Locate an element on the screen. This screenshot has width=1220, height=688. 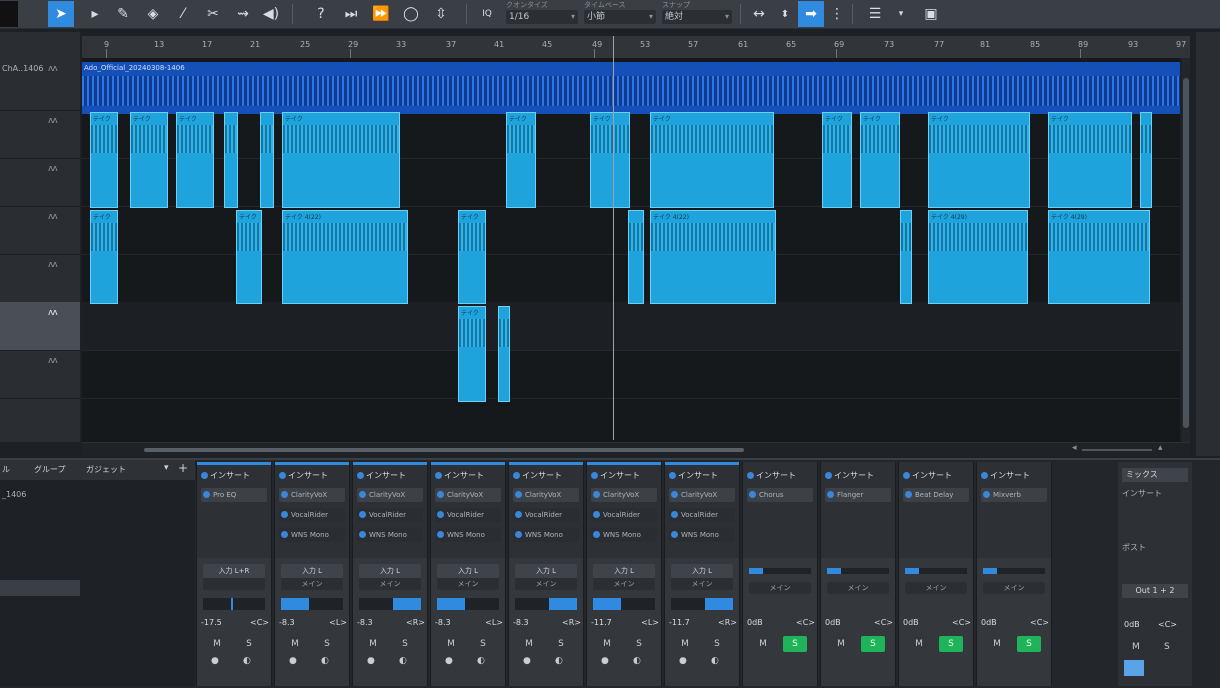
follow-icon: ➡ is located at coordinates (811, 14).